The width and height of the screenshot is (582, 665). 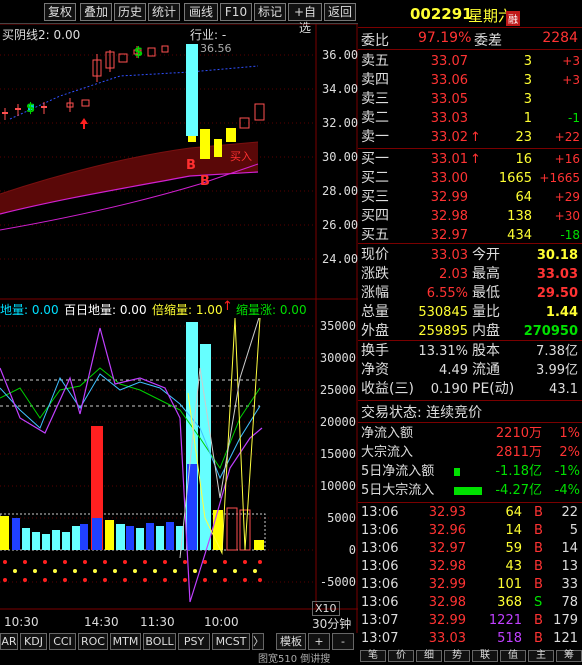 What do you see at coordinates (513, 656) in the screenshot?
I see `side-tab: 值` at bounding box center [513, 656].